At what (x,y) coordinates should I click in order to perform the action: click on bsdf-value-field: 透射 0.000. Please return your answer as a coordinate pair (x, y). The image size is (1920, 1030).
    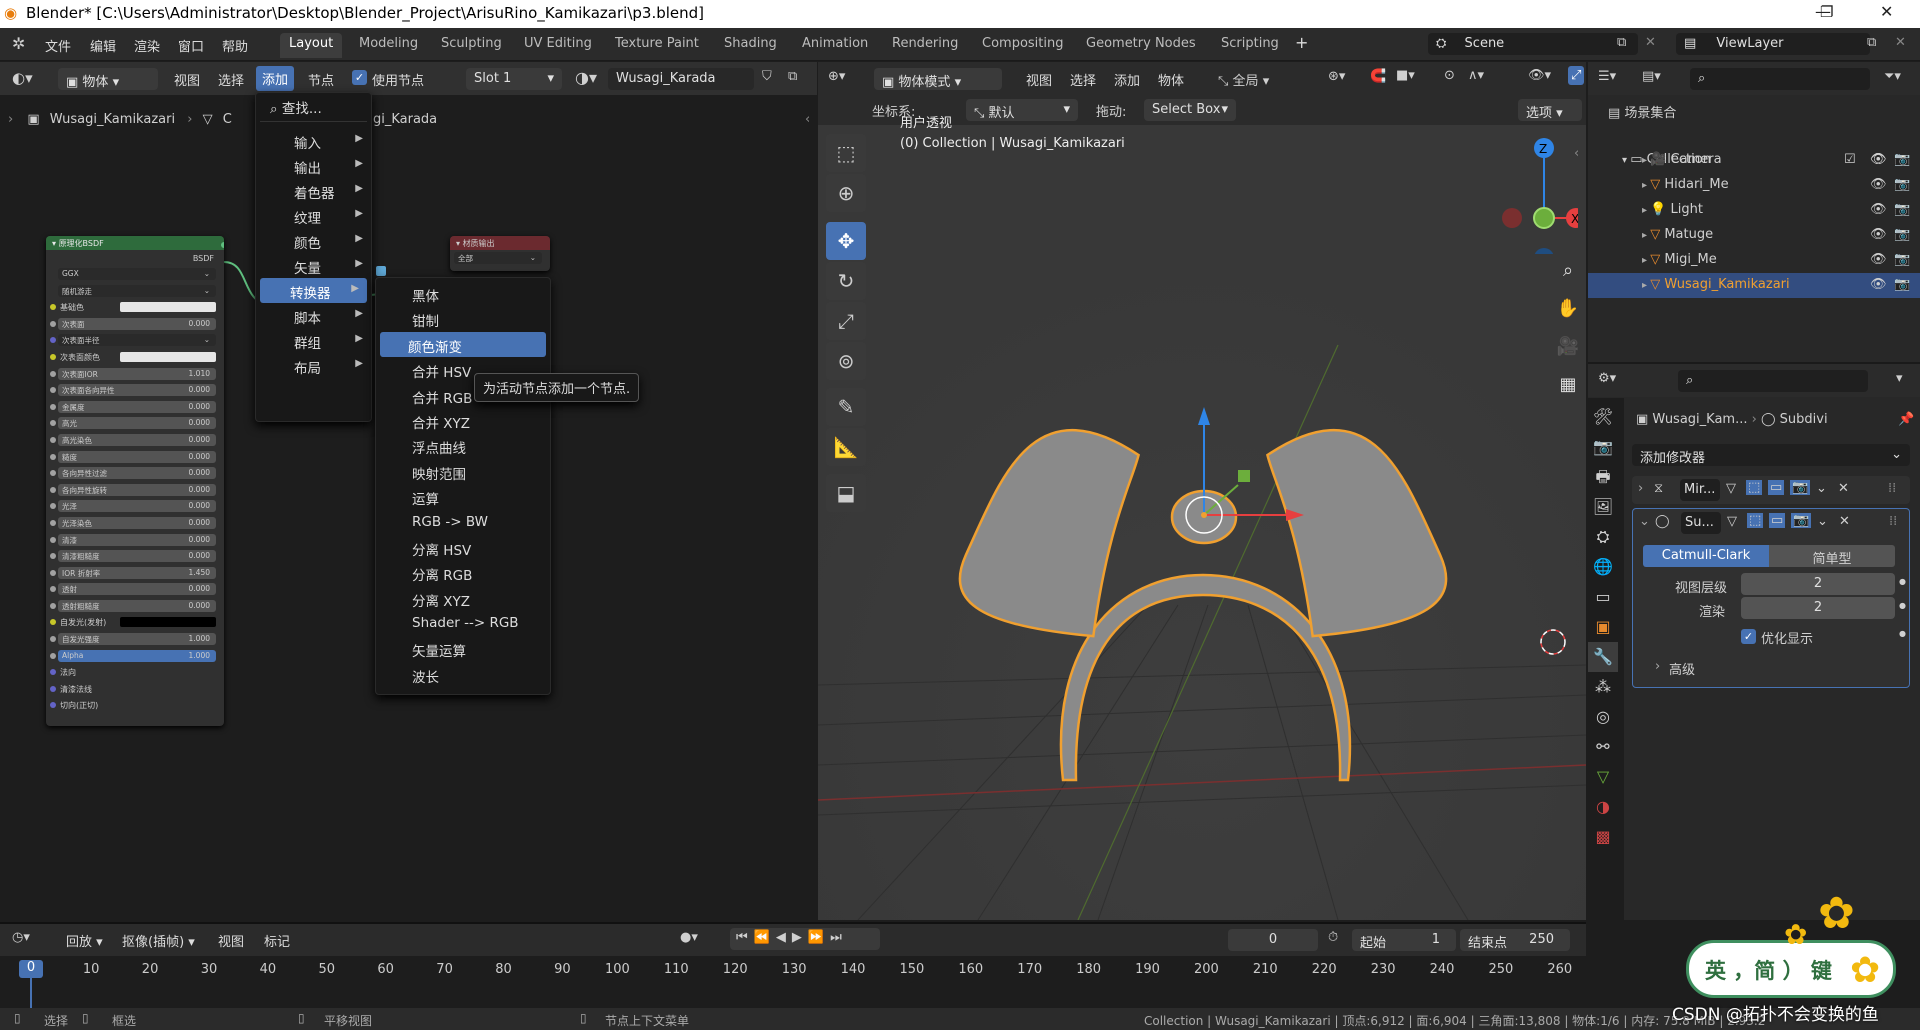
    Looking at the image, I should click on (137, 589).